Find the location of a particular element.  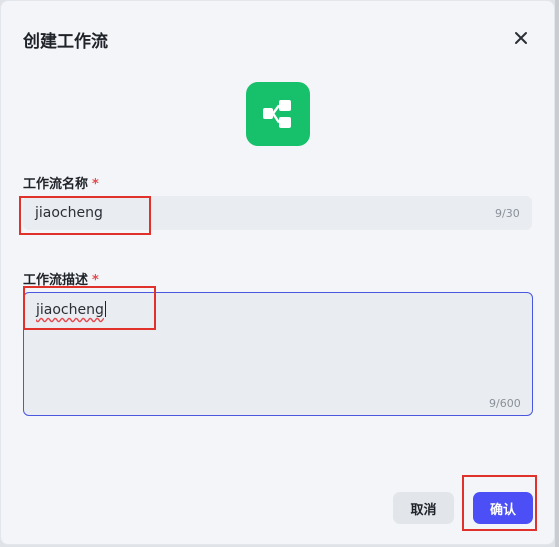

close-button is located at coordinates (521, 39).